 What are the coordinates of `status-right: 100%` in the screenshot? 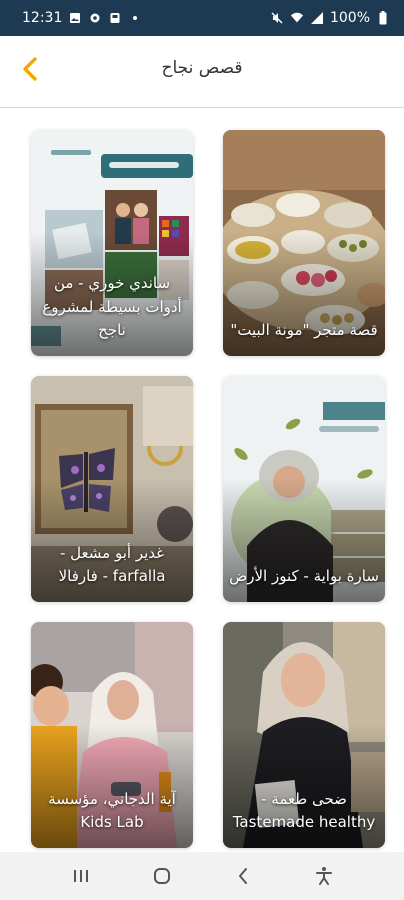 It's located at (330, 18).